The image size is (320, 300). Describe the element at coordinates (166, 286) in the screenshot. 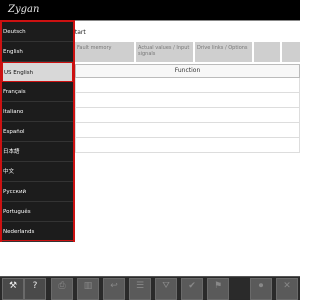

I see `filter-icon: ⛛` at that location.